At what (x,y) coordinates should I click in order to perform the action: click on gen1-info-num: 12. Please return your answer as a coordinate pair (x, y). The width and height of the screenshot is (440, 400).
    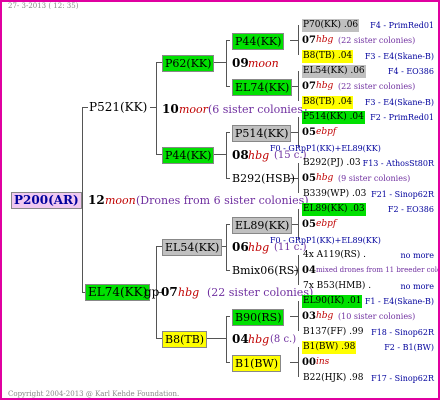
    Looking at the image, I should click on (96, 200).